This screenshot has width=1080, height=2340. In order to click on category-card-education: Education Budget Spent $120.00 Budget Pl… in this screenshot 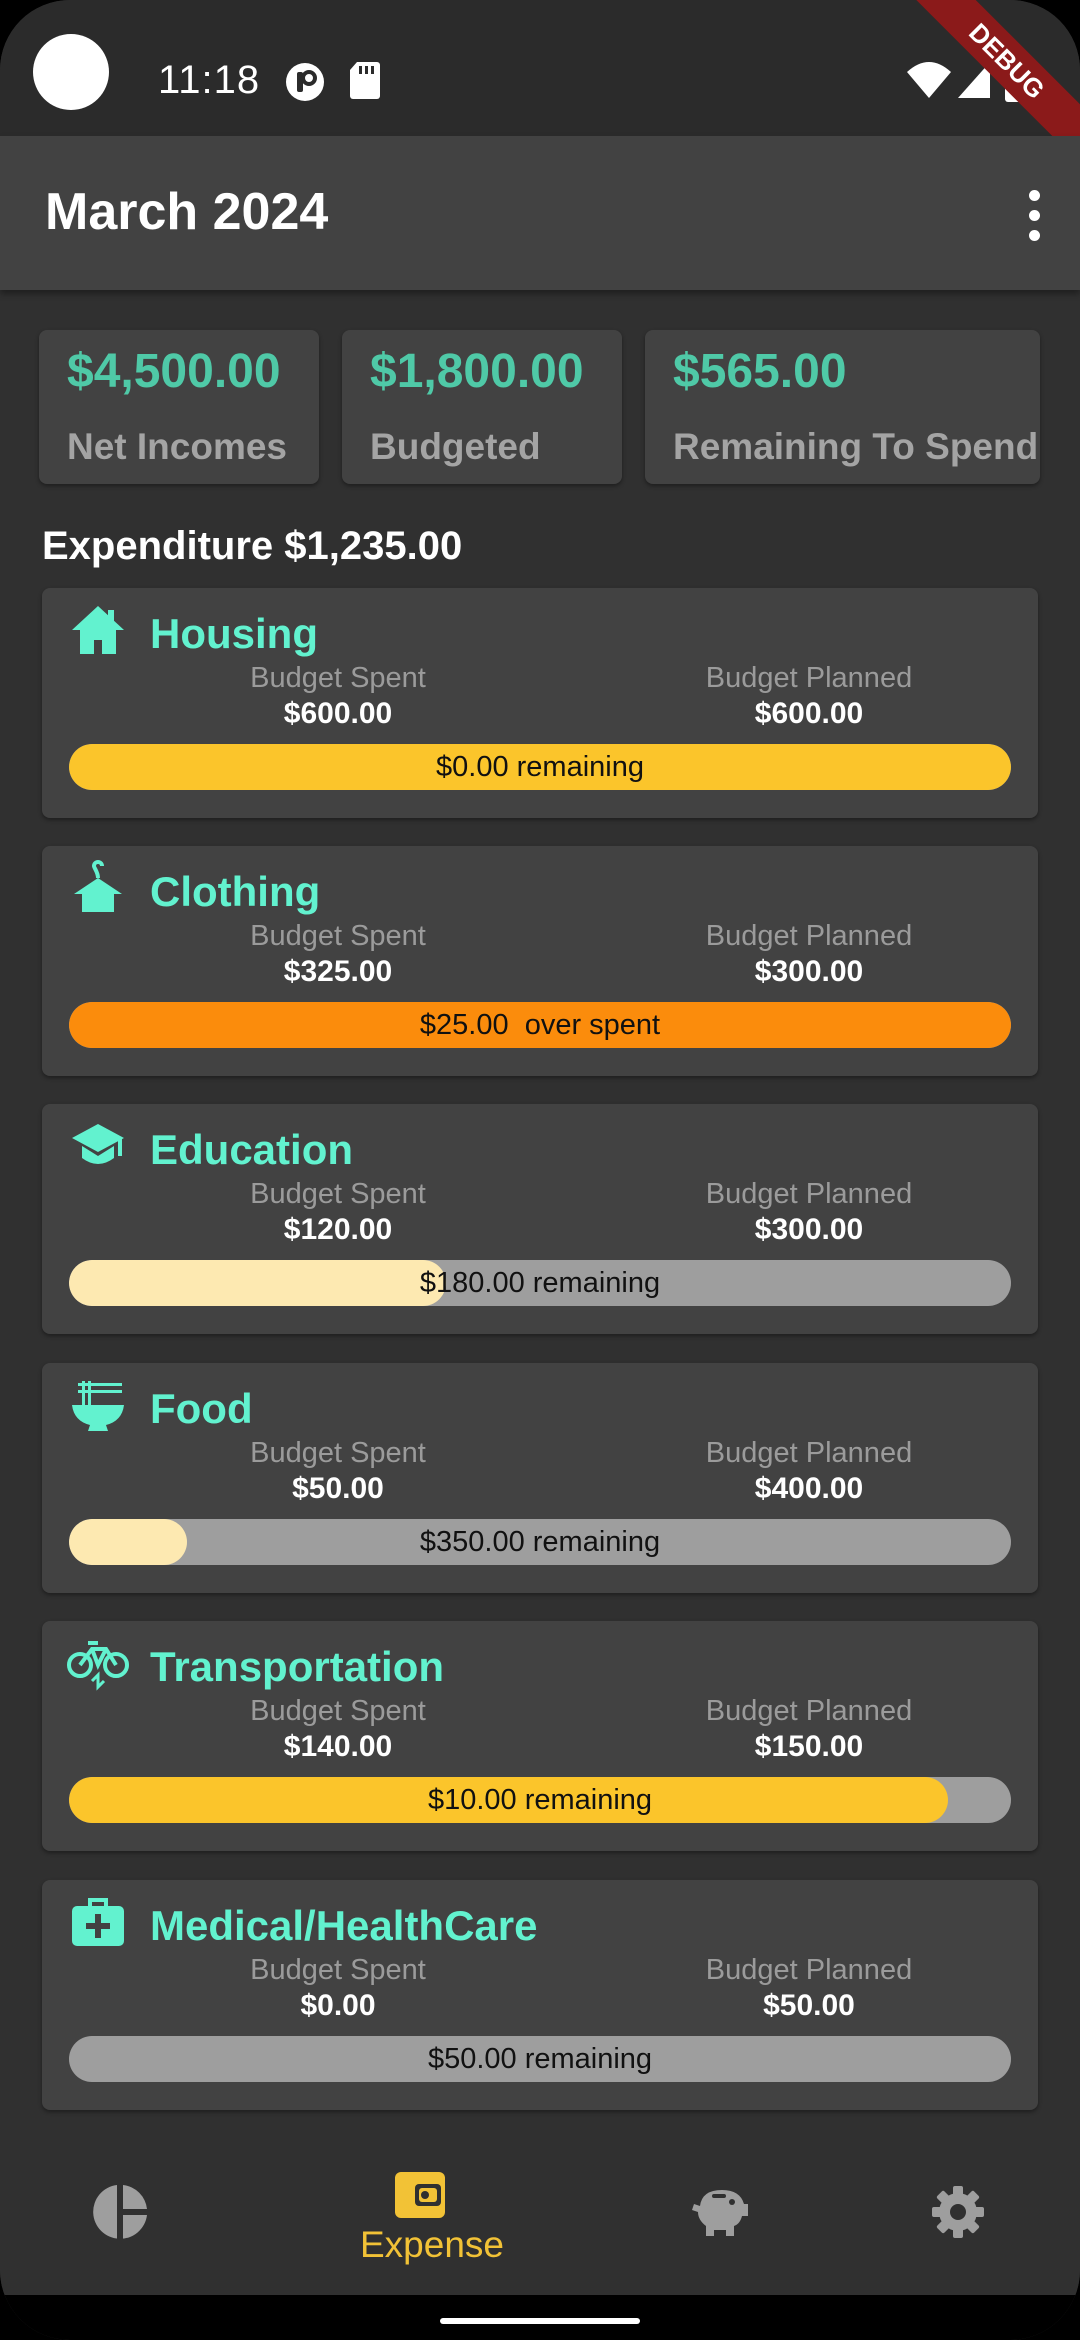, I will do `click(540, 1219)`.